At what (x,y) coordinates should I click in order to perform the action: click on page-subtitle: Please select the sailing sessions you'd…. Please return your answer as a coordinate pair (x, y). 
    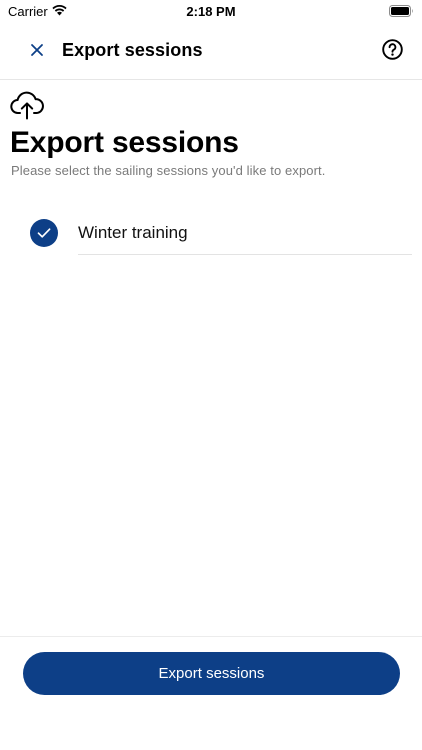
    Looking at the image, I should click on (168, 170).